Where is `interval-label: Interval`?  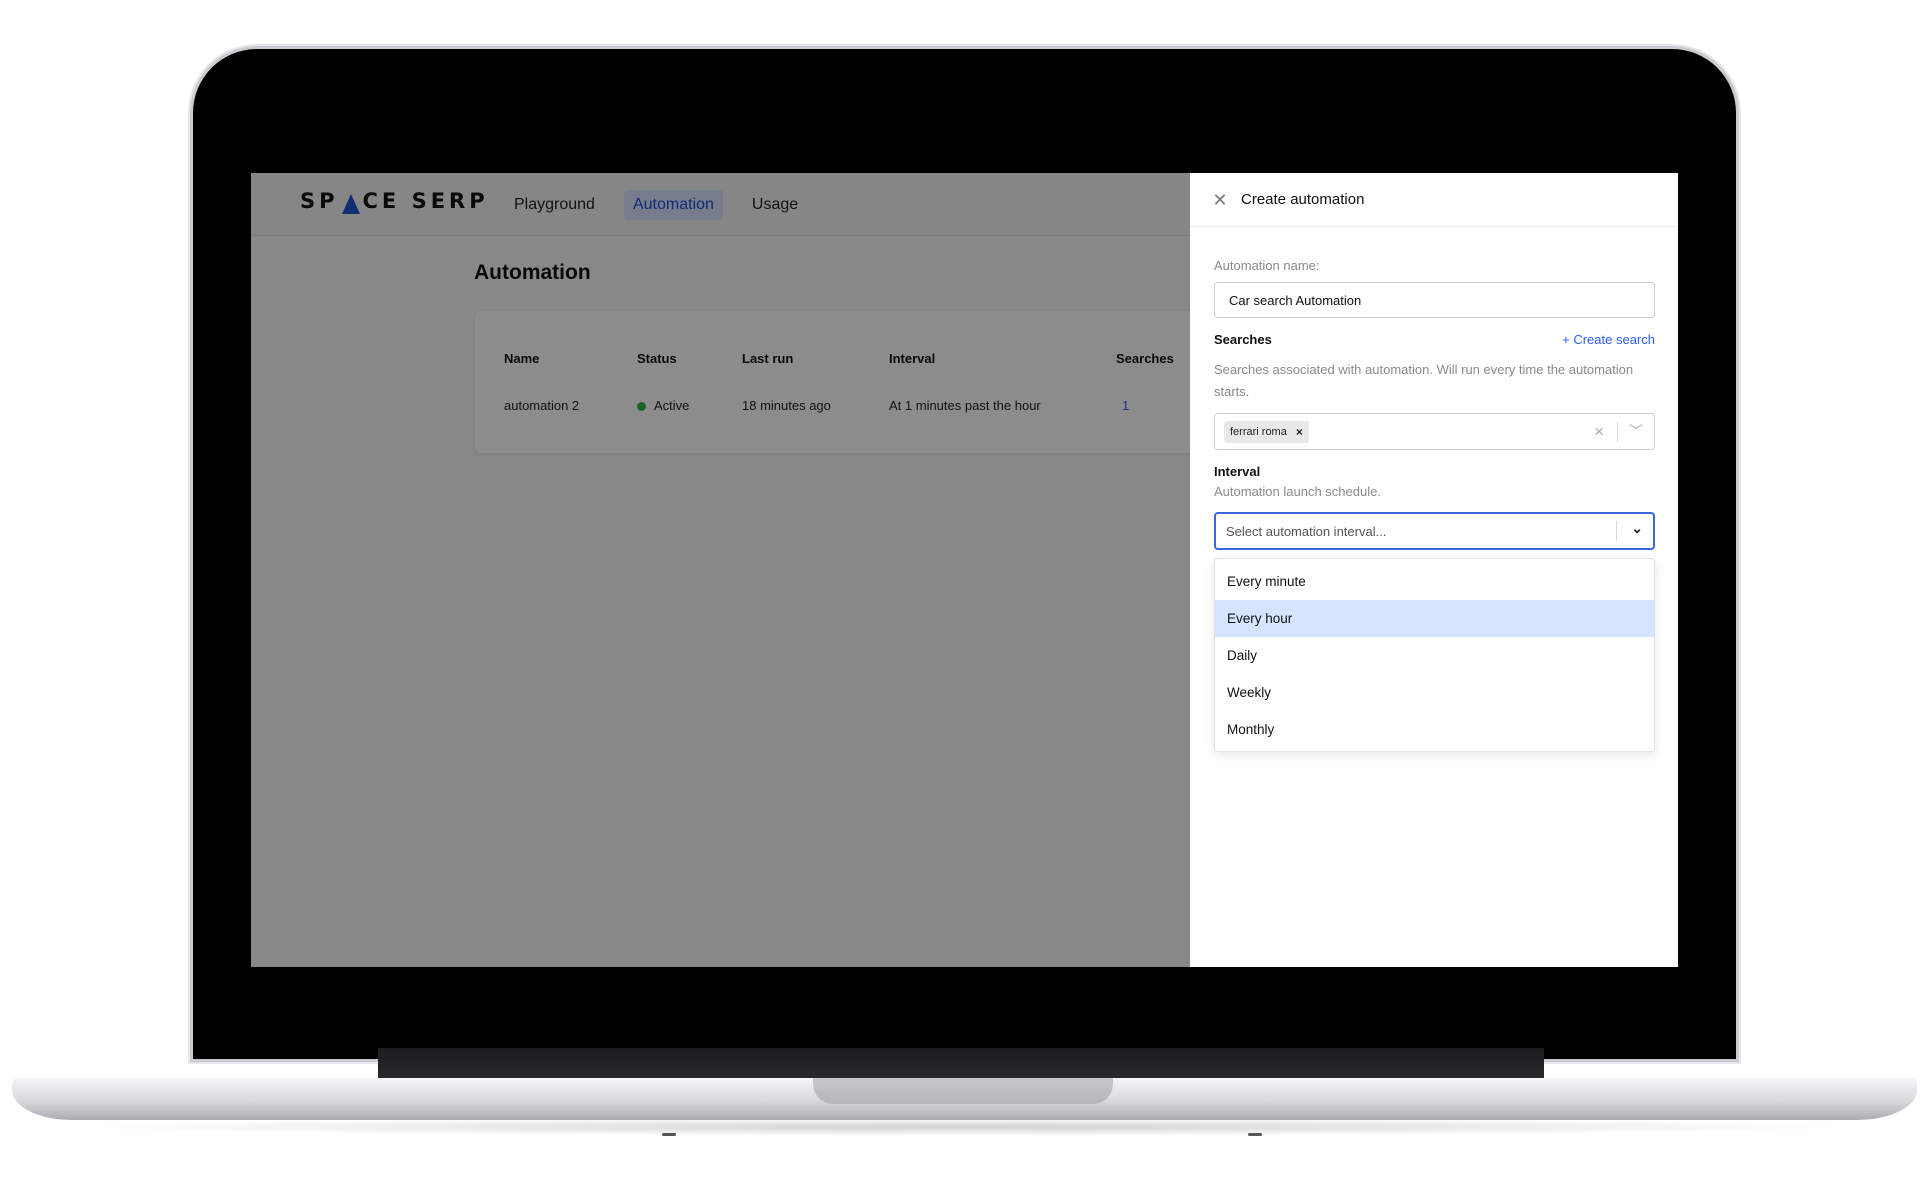 interval-label: Interval is located at coordinates (1237, 471).